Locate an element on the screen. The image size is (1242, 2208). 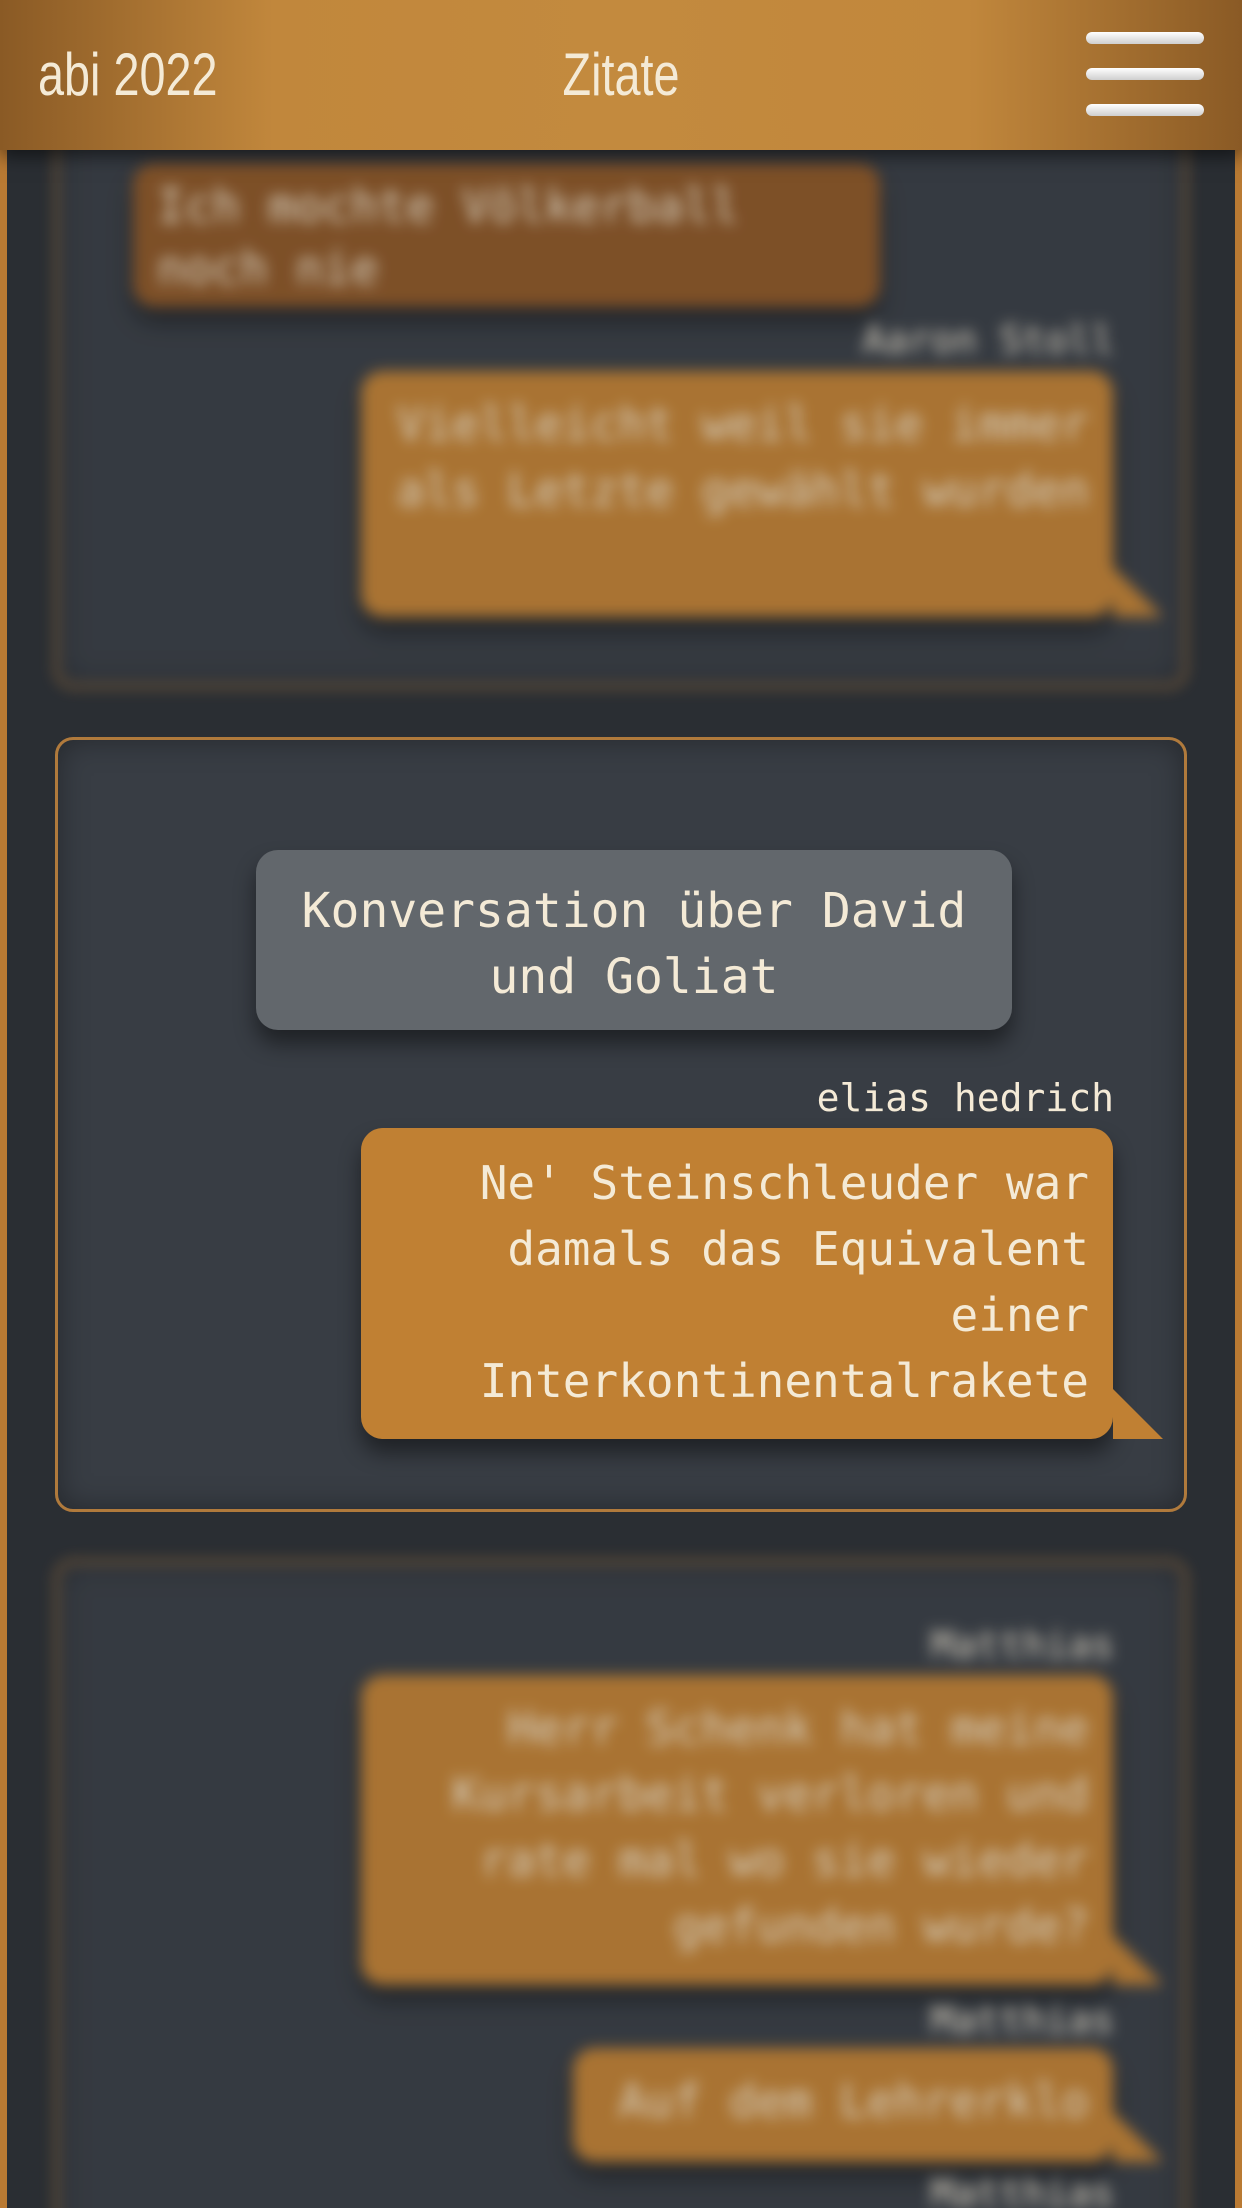
quote-author: Aaron Stoll is located at coordinates (988, 340).